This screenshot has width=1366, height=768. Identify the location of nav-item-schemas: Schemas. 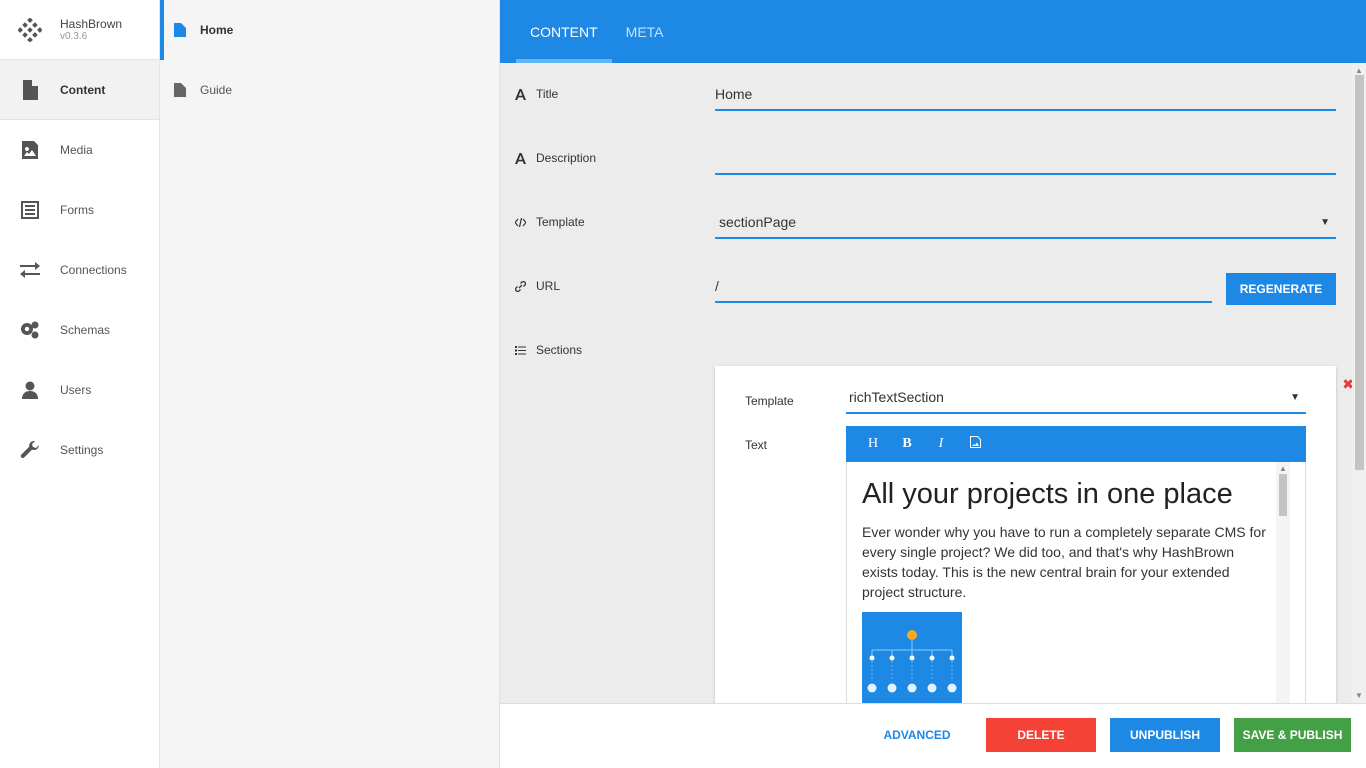
(79, 330).